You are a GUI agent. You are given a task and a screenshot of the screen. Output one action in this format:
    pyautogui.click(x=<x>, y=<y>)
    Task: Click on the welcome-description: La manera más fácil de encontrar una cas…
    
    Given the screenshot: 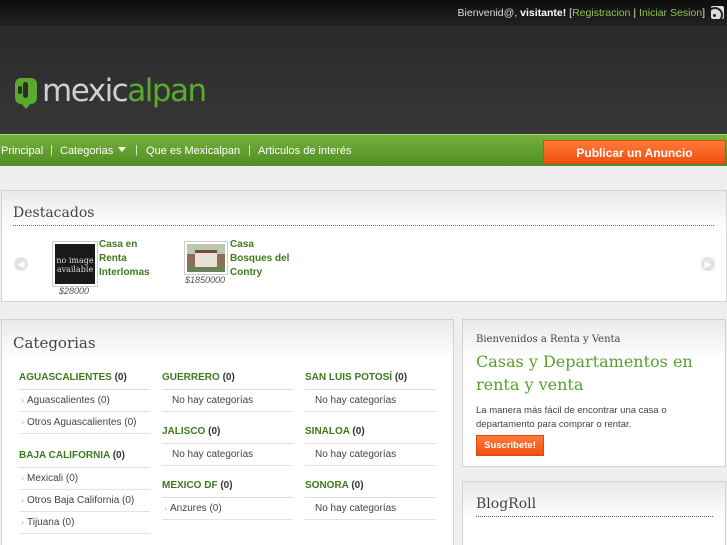 What is the action you would take?
    pyautogui.click(x=571, y=417)
    